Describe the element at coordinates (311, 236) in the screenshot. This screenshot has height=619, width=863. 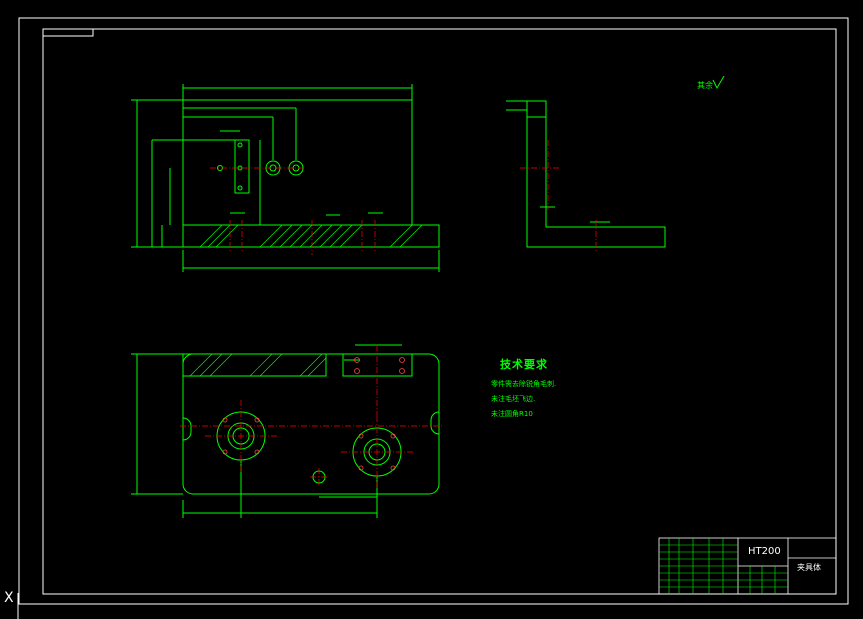
I see `front-view-hatch` at that location.